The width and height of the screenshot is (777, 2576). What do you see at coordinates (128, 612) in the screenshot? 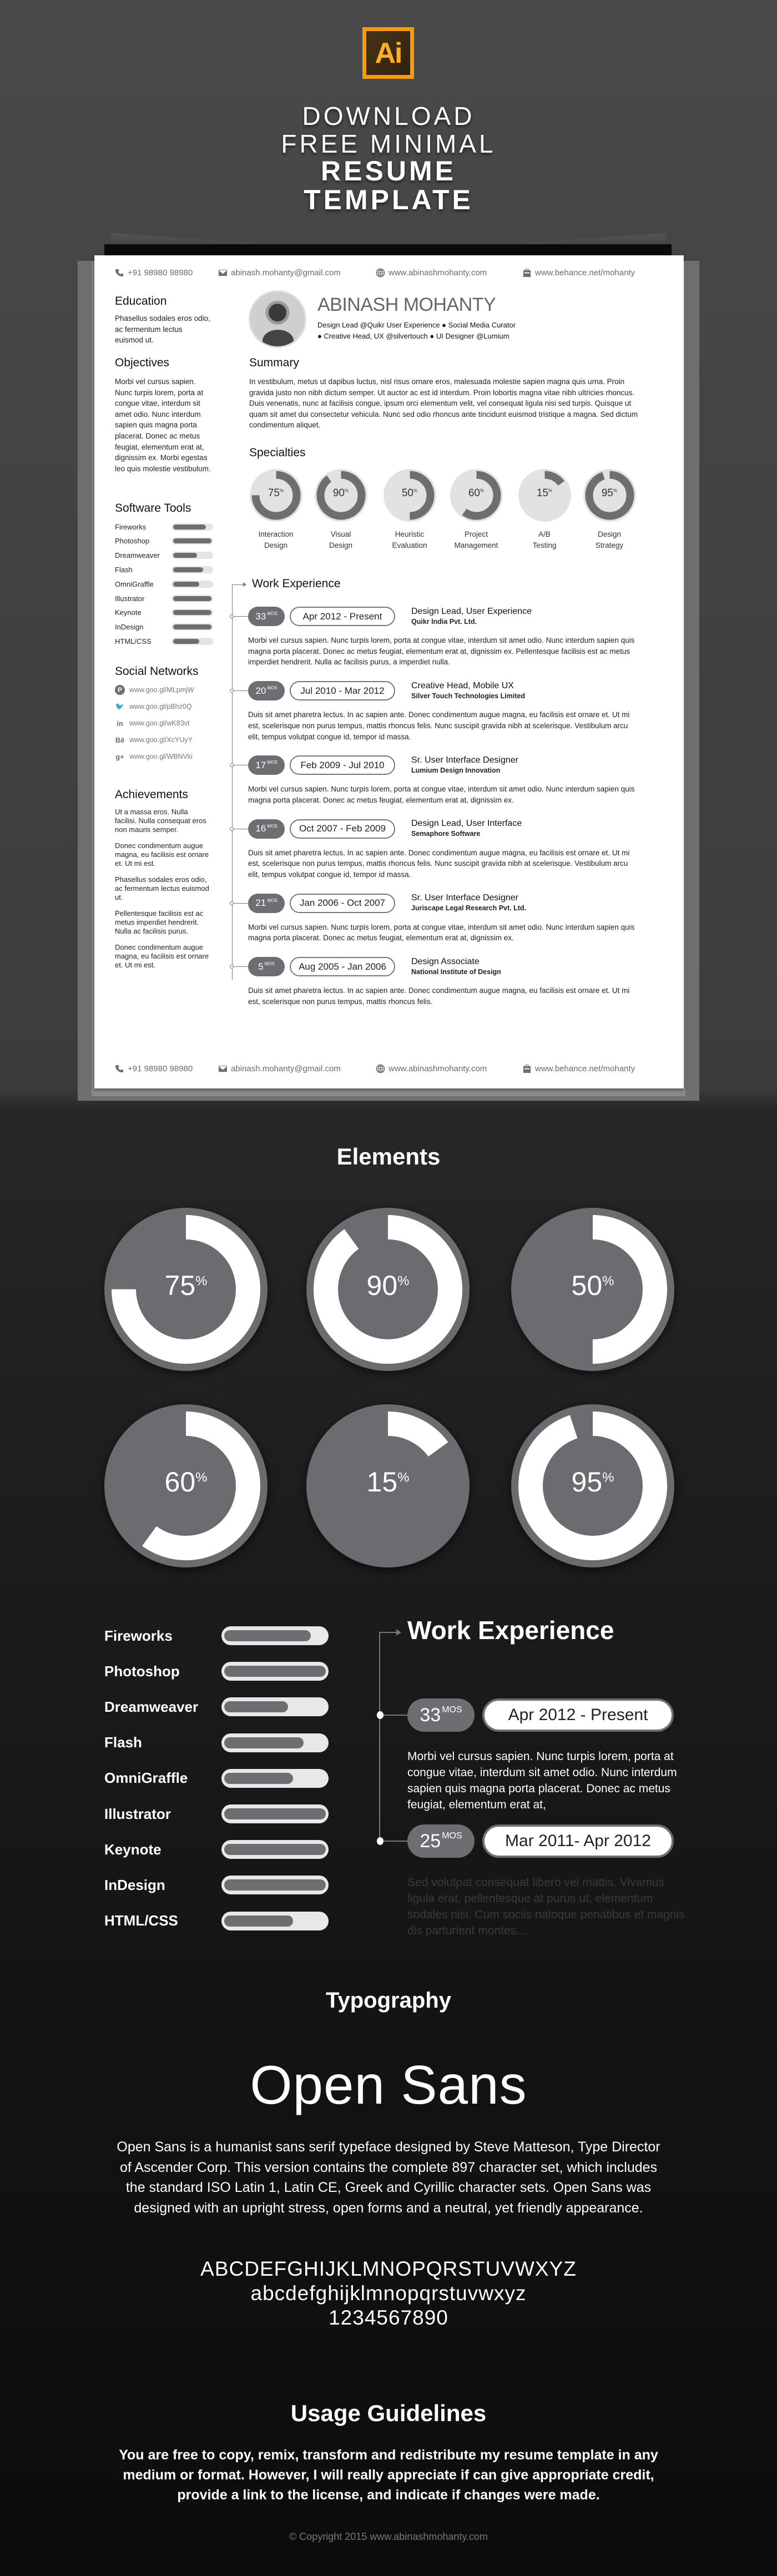
I see `software-name: Keynote` at bounding box center [128, 612].